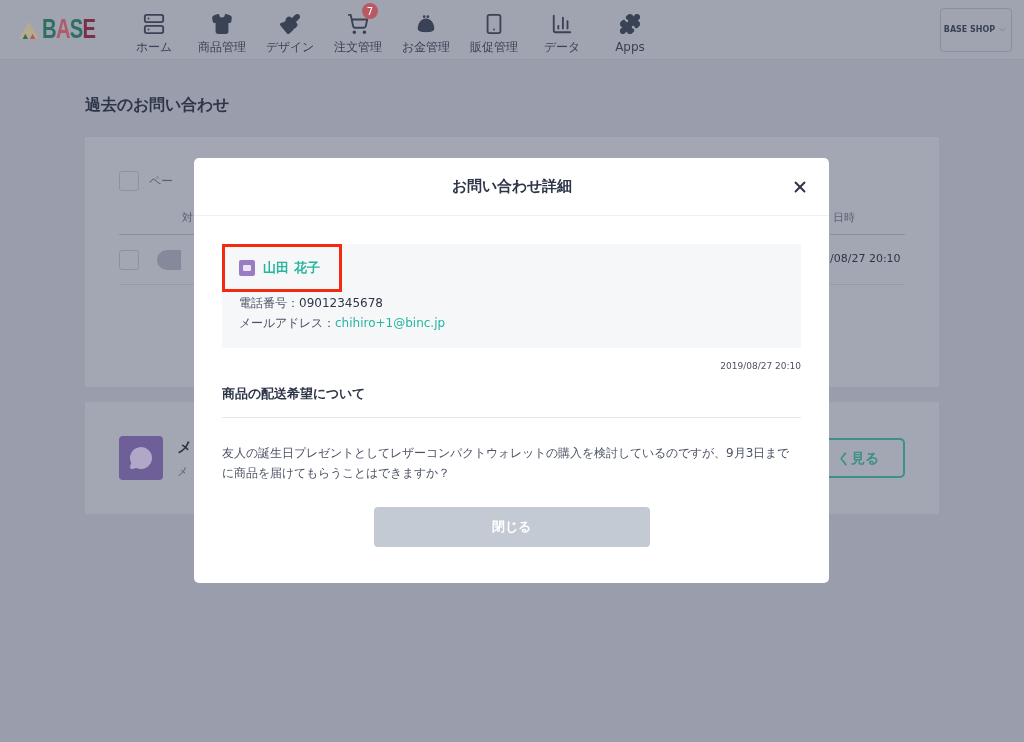  I want to click on nav-item: 注文管理 7, so click(358, 29).